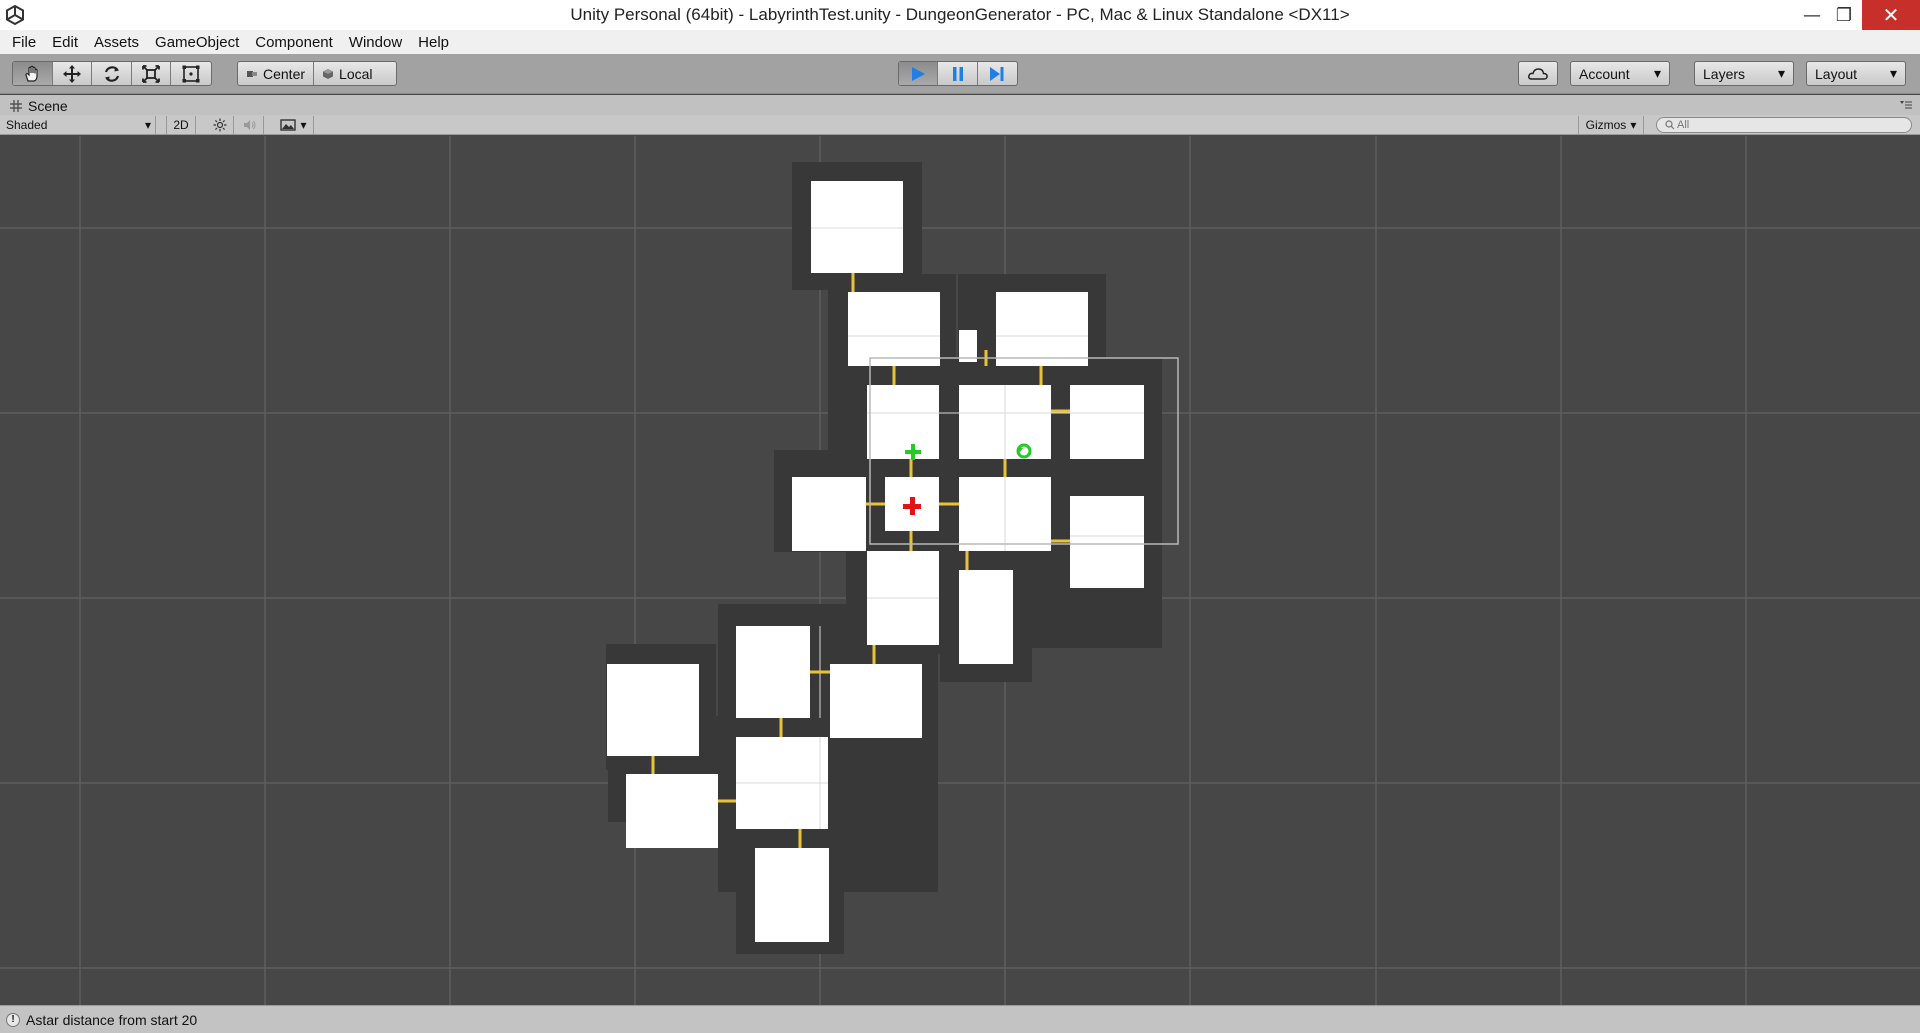 This screenshot has height=1033, width=1920. I want to click on audio-toggle, so click(250, 125).